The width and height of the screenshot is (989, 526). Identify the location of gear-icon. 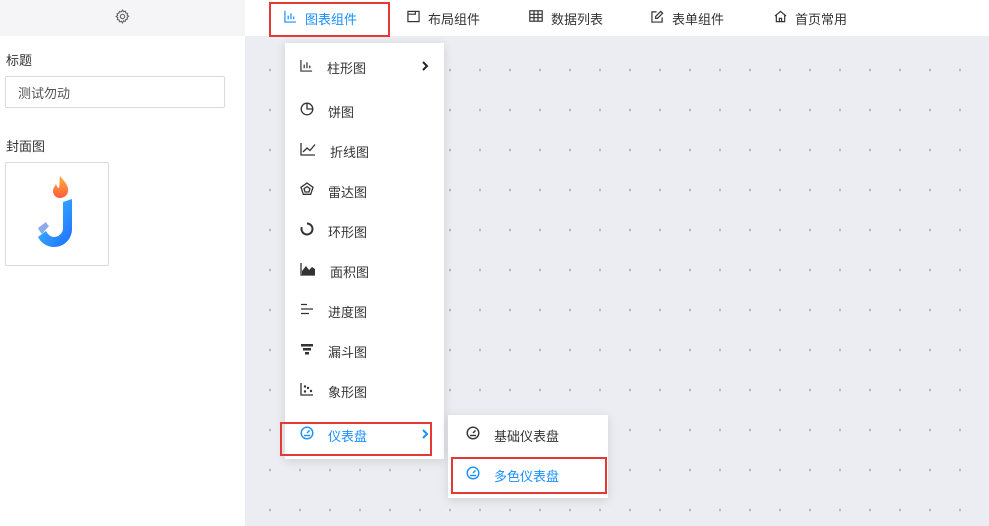
(122, 18).